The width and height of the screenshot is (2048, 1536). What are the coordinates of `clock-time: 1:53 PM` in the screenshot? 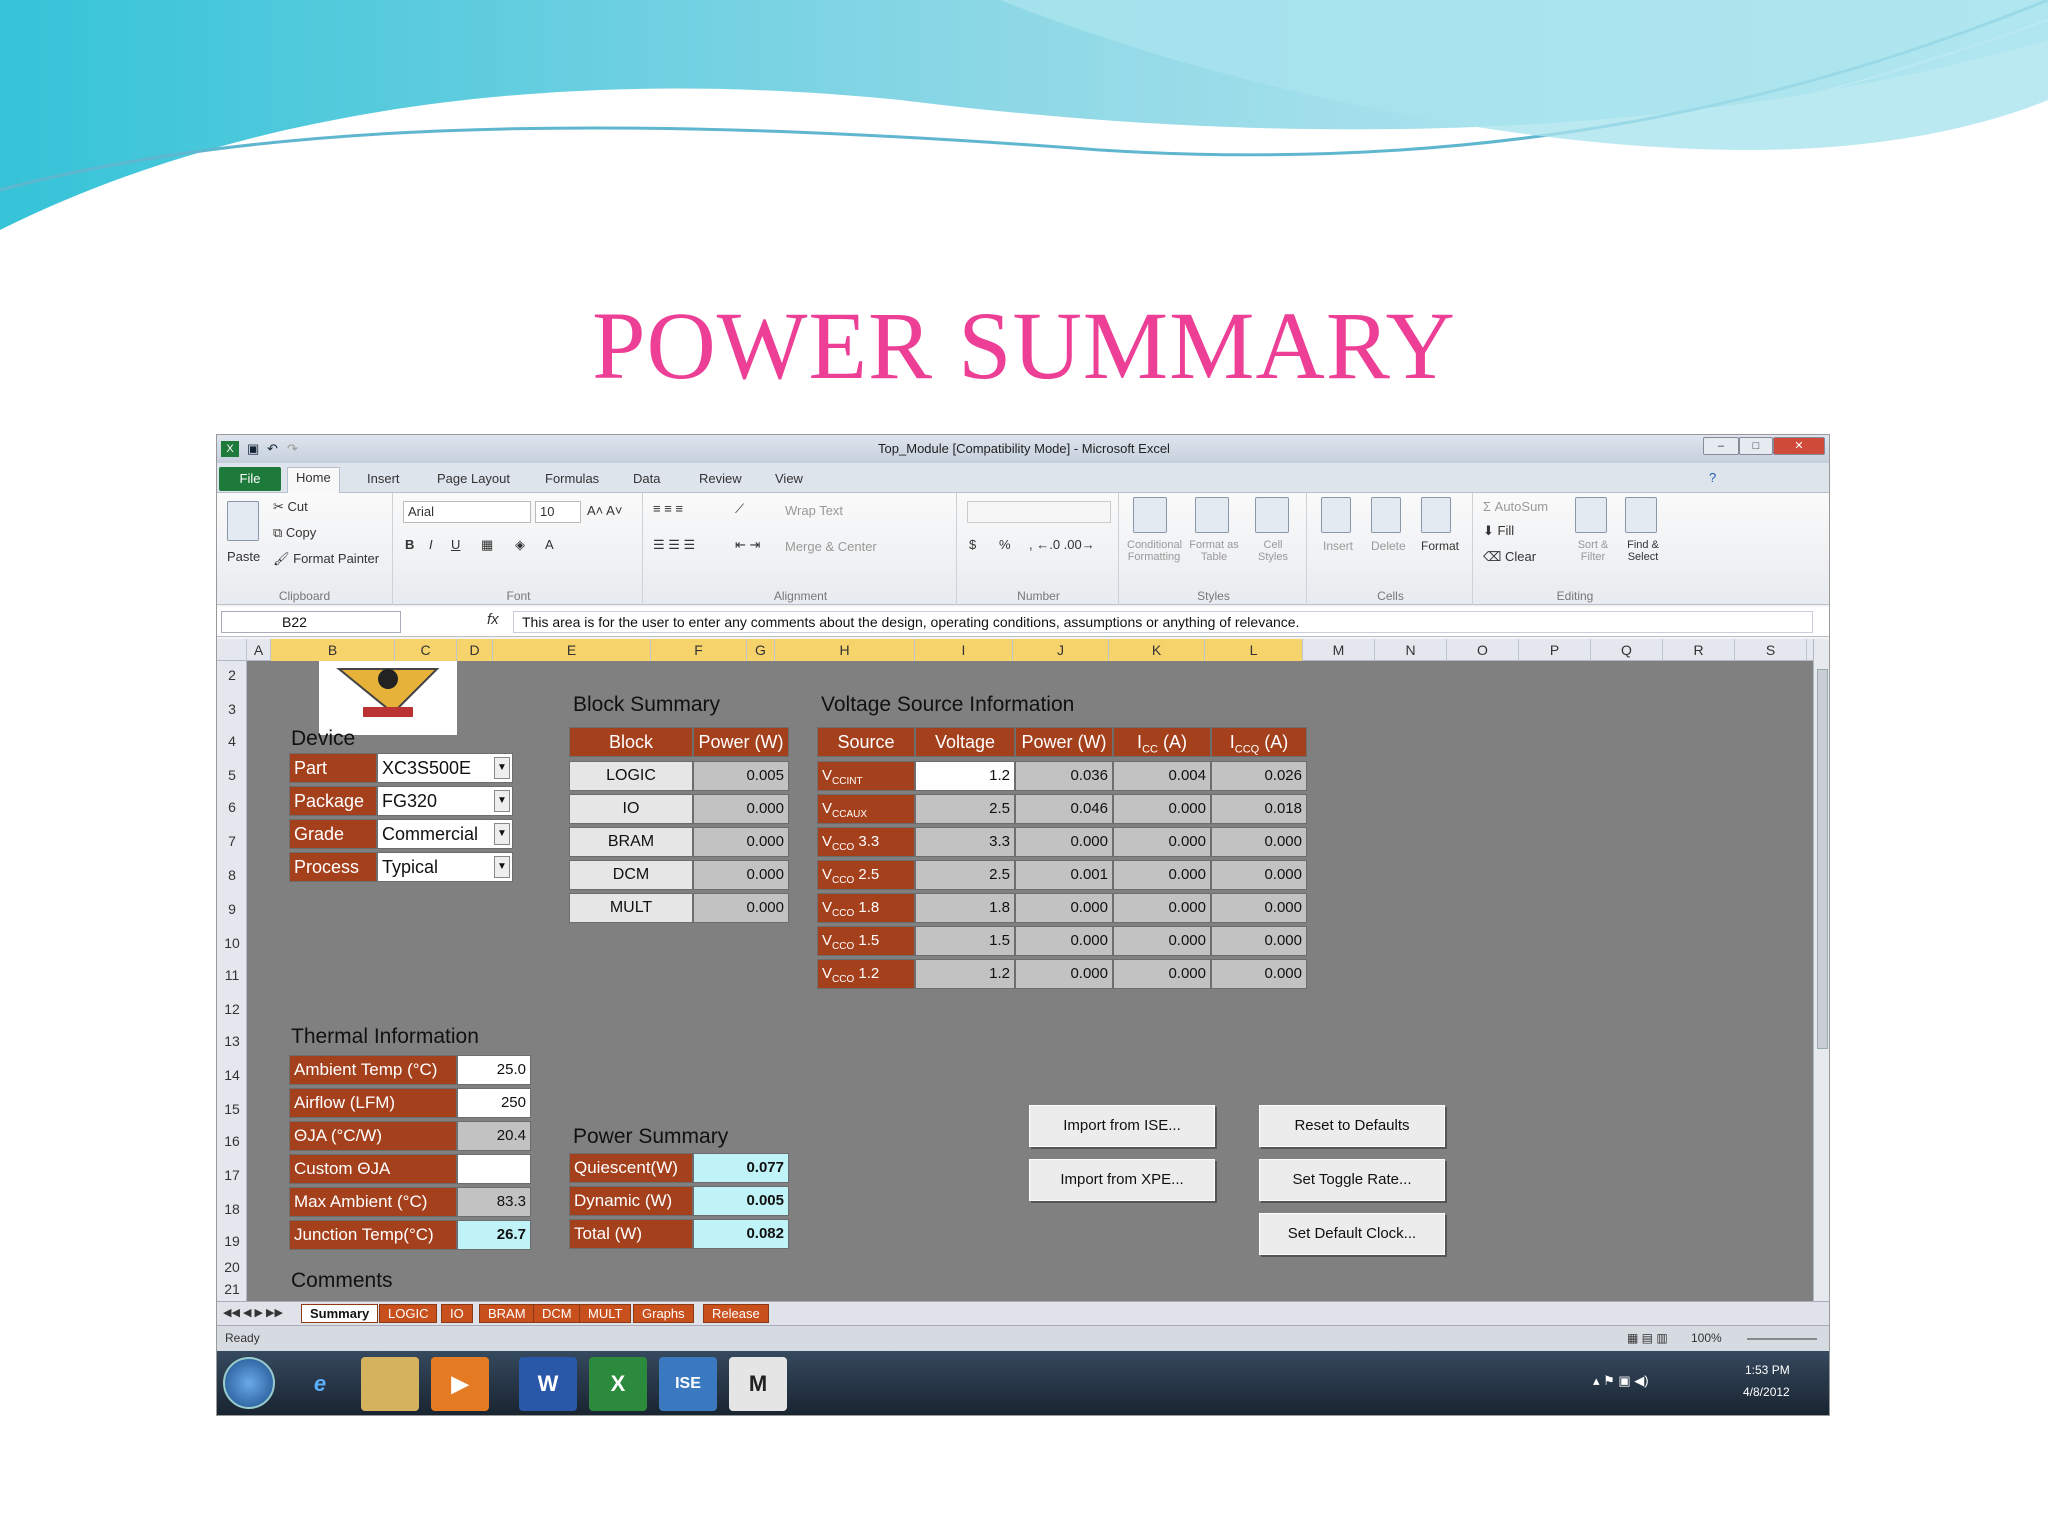 It's located at (1767, 1370).